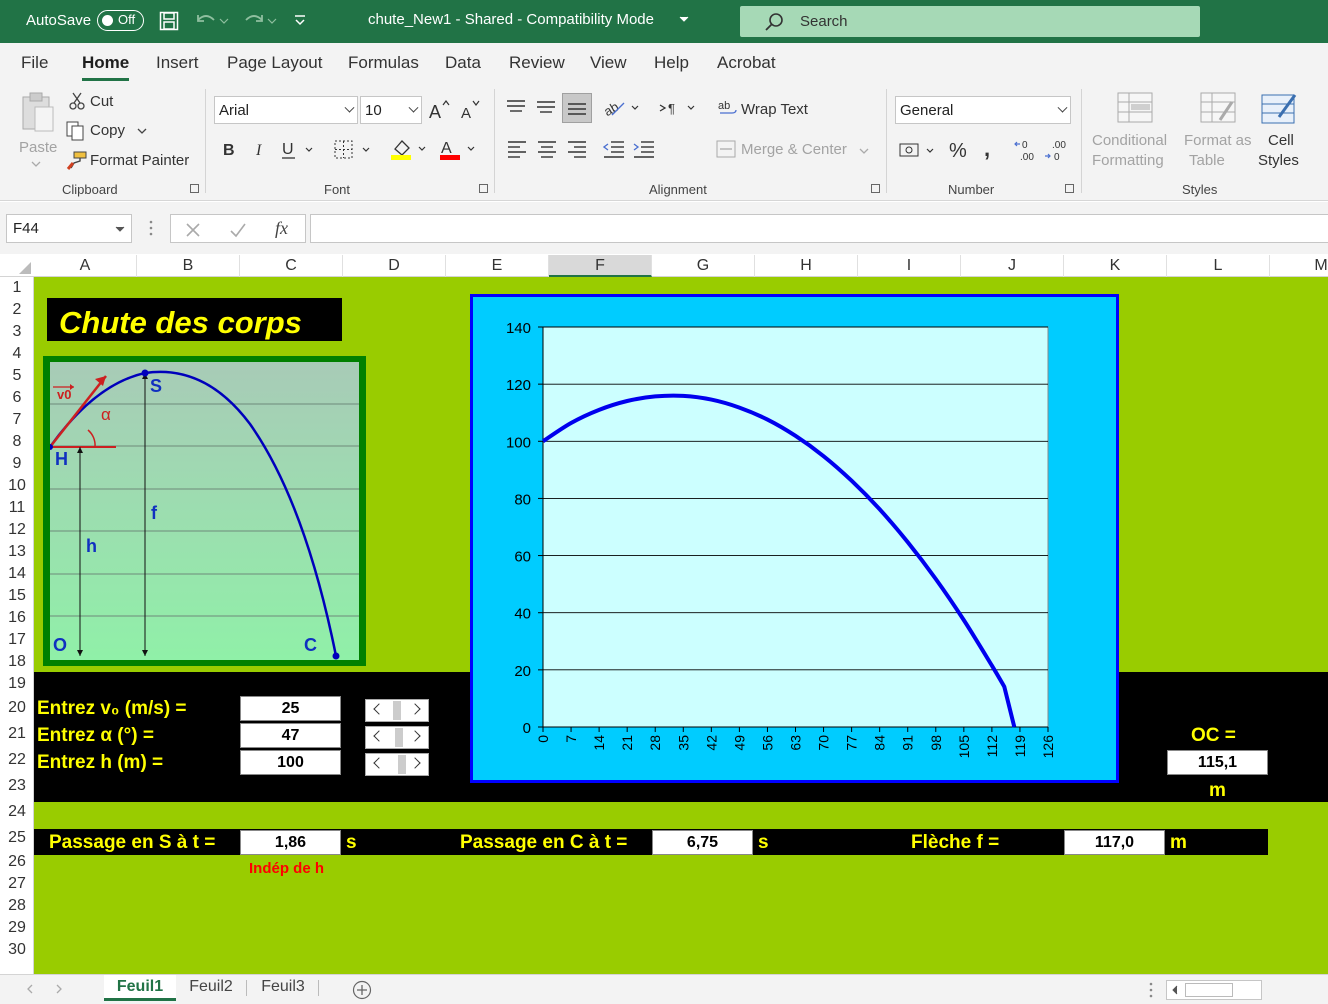  Describe the element at coordinates (1218, 266) in the screenshot. I see `column-header: L` at that location.